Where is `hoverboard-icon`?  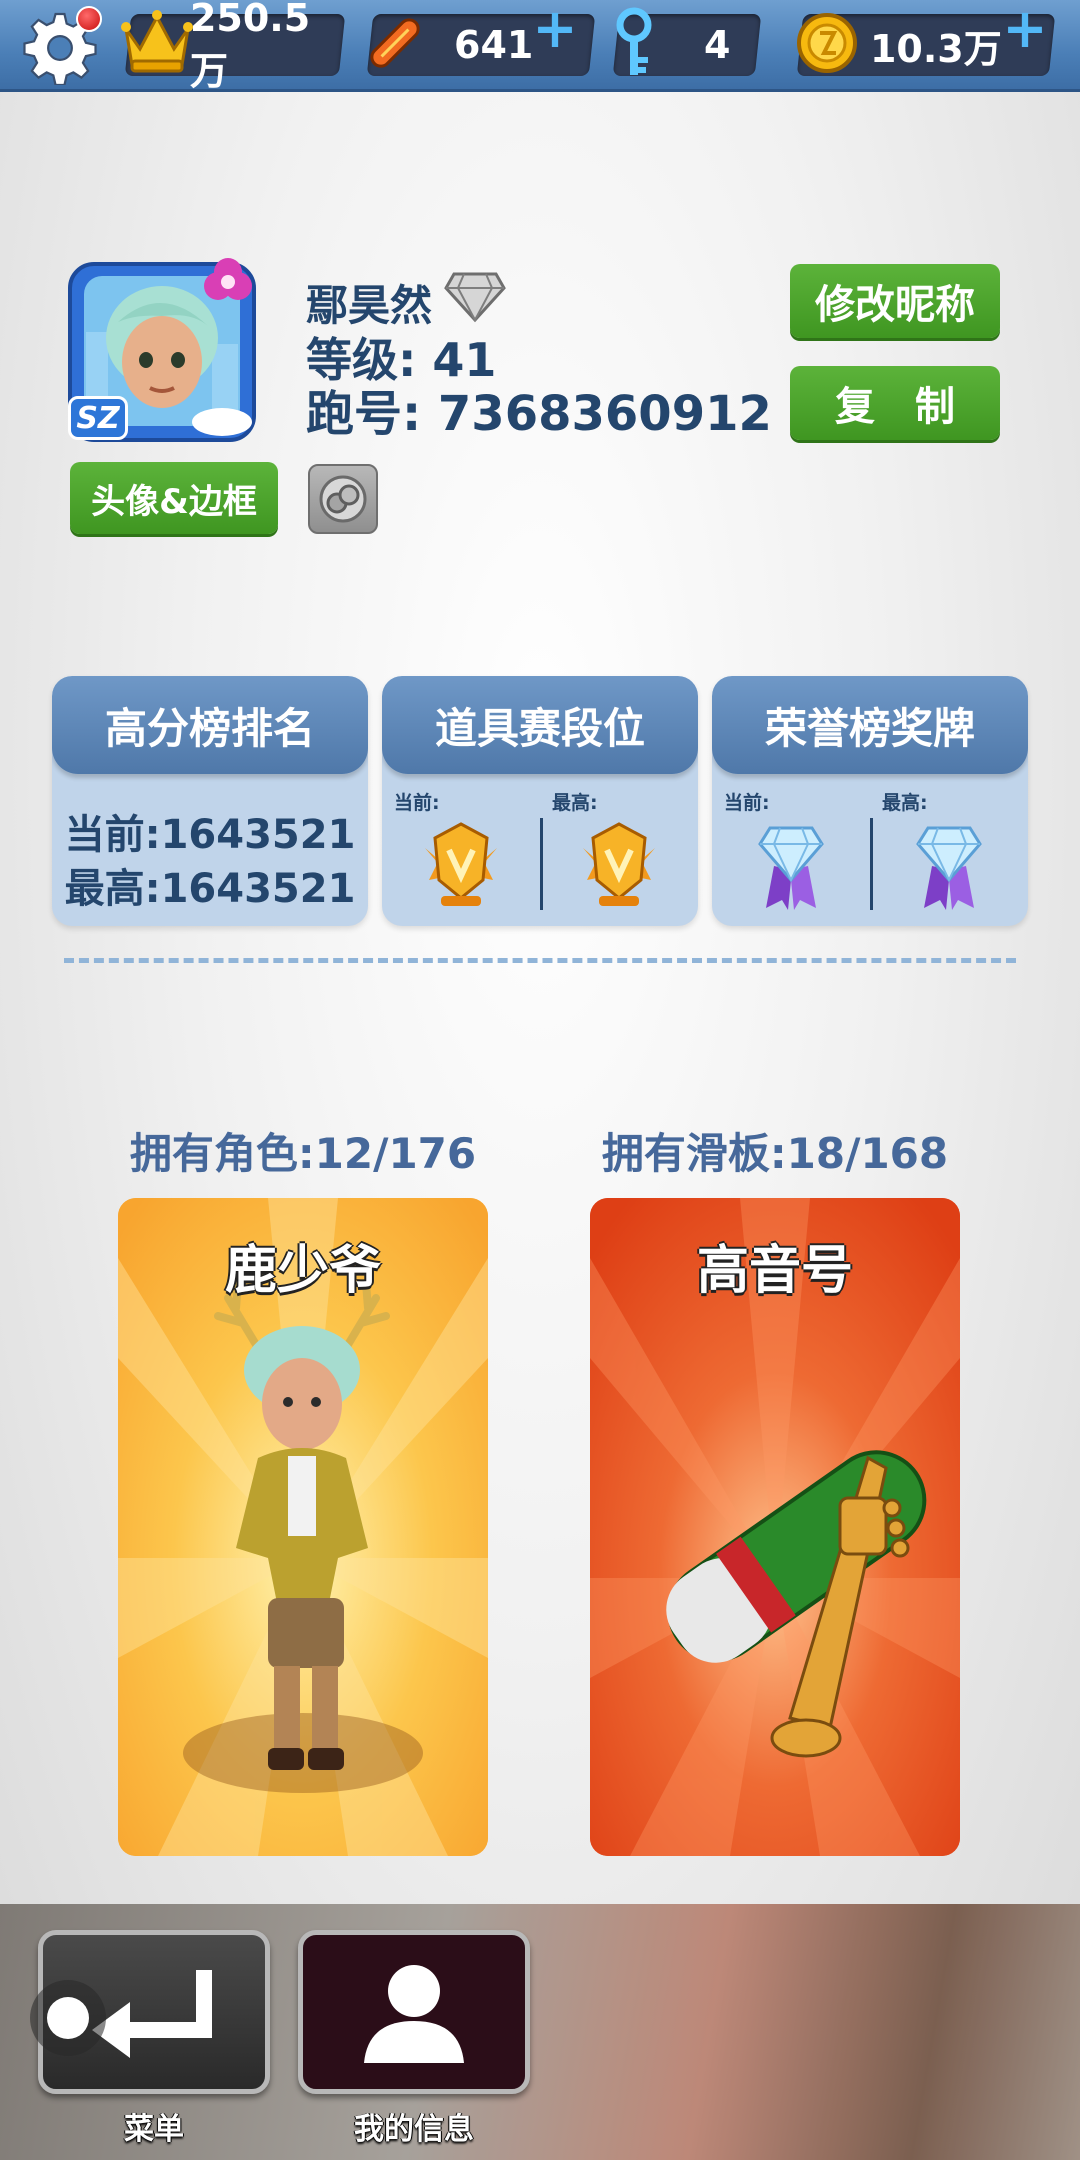
hoverboard-icon is located at coordinates (395, 43).